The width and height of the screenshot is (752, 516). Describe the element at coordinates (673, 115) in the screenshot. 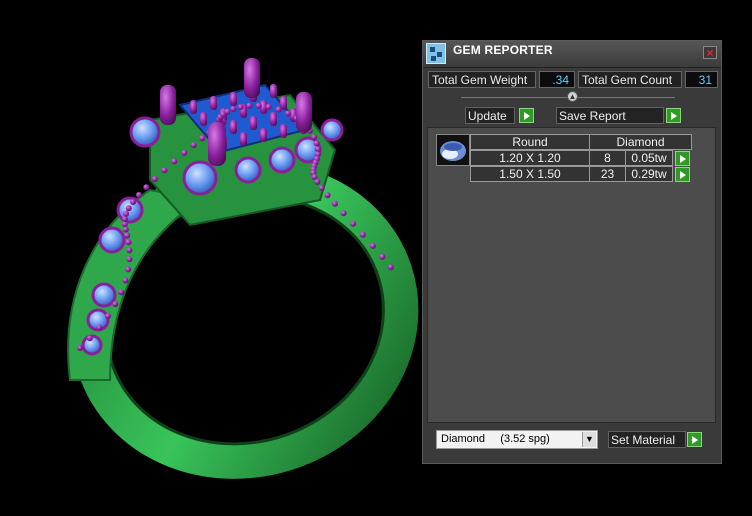

I see `save-report-play-icon` at that location.